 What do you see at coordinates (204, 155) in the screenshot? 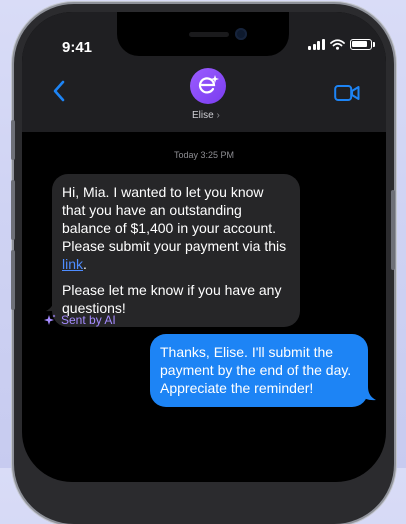
I see `message-timestamp: Today 3:25 PM` at bounding box center [204, 155].